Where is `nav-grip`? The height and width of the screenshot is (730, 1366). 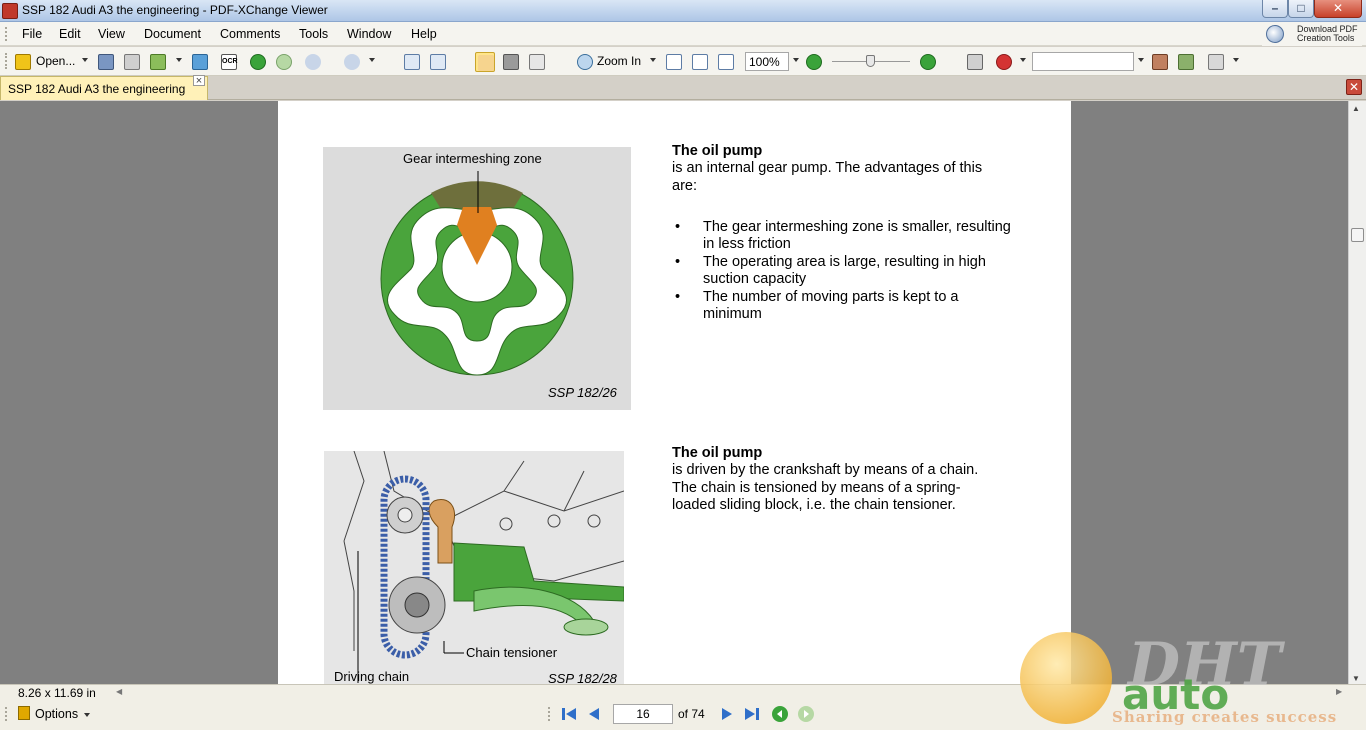
nav-grip is located at coordinates (549, 714).